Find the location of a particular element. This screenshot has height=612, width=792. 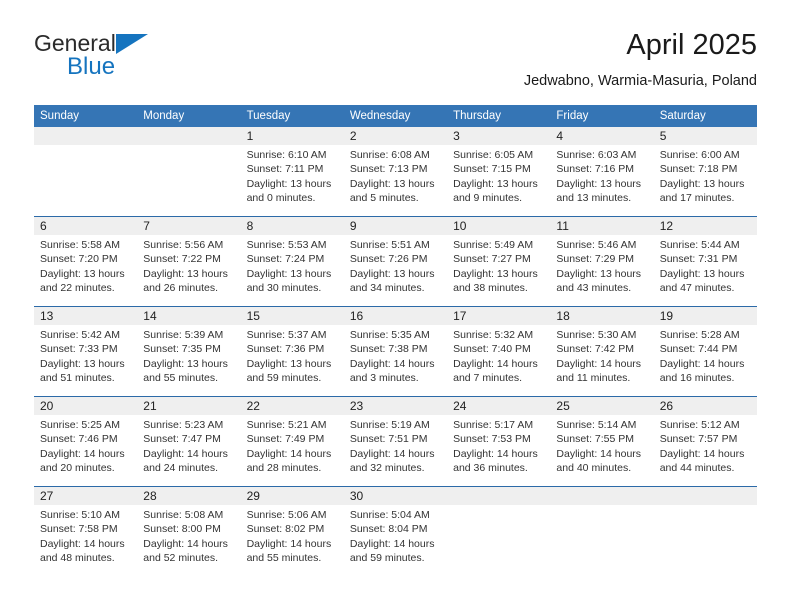

day-sunrise-text: Sunrise: 5:08 AM is located at coordinates (183, 515).